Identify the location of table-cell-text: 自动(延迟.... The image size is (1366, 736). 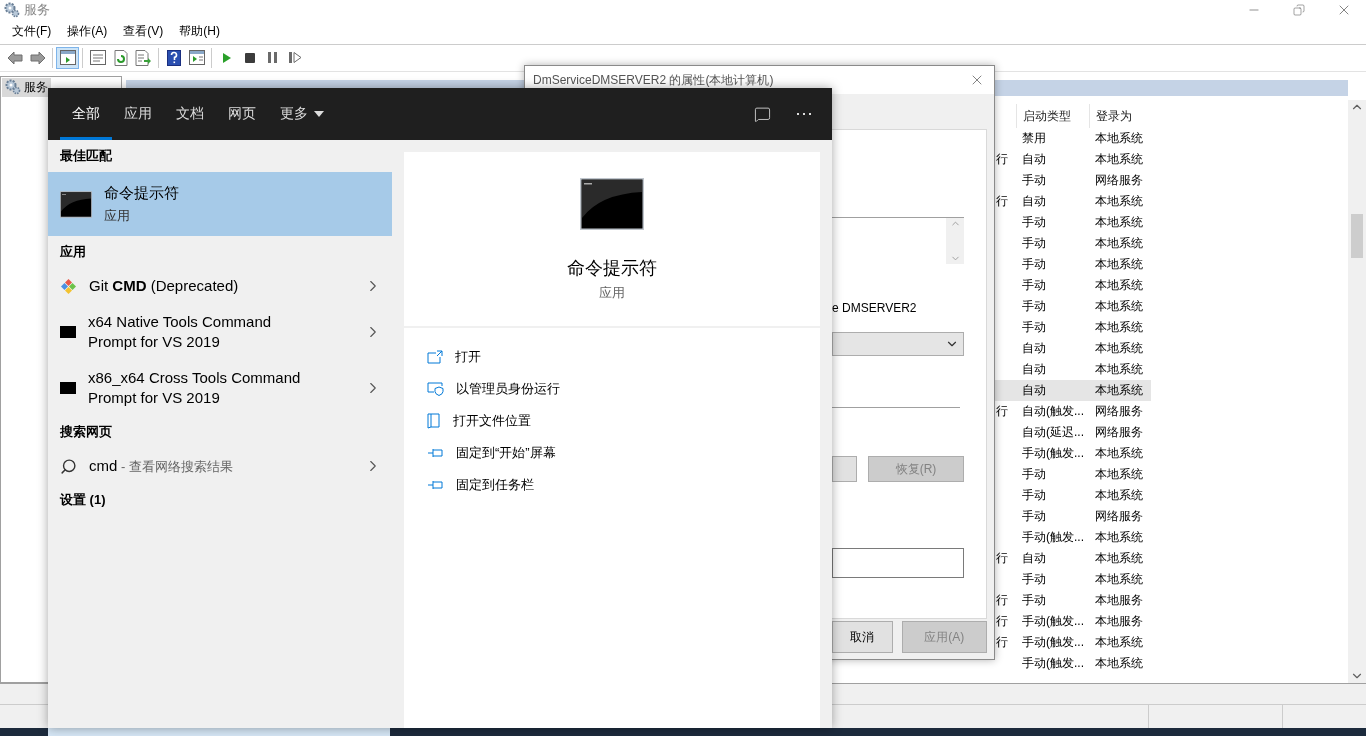
(1053, 432).